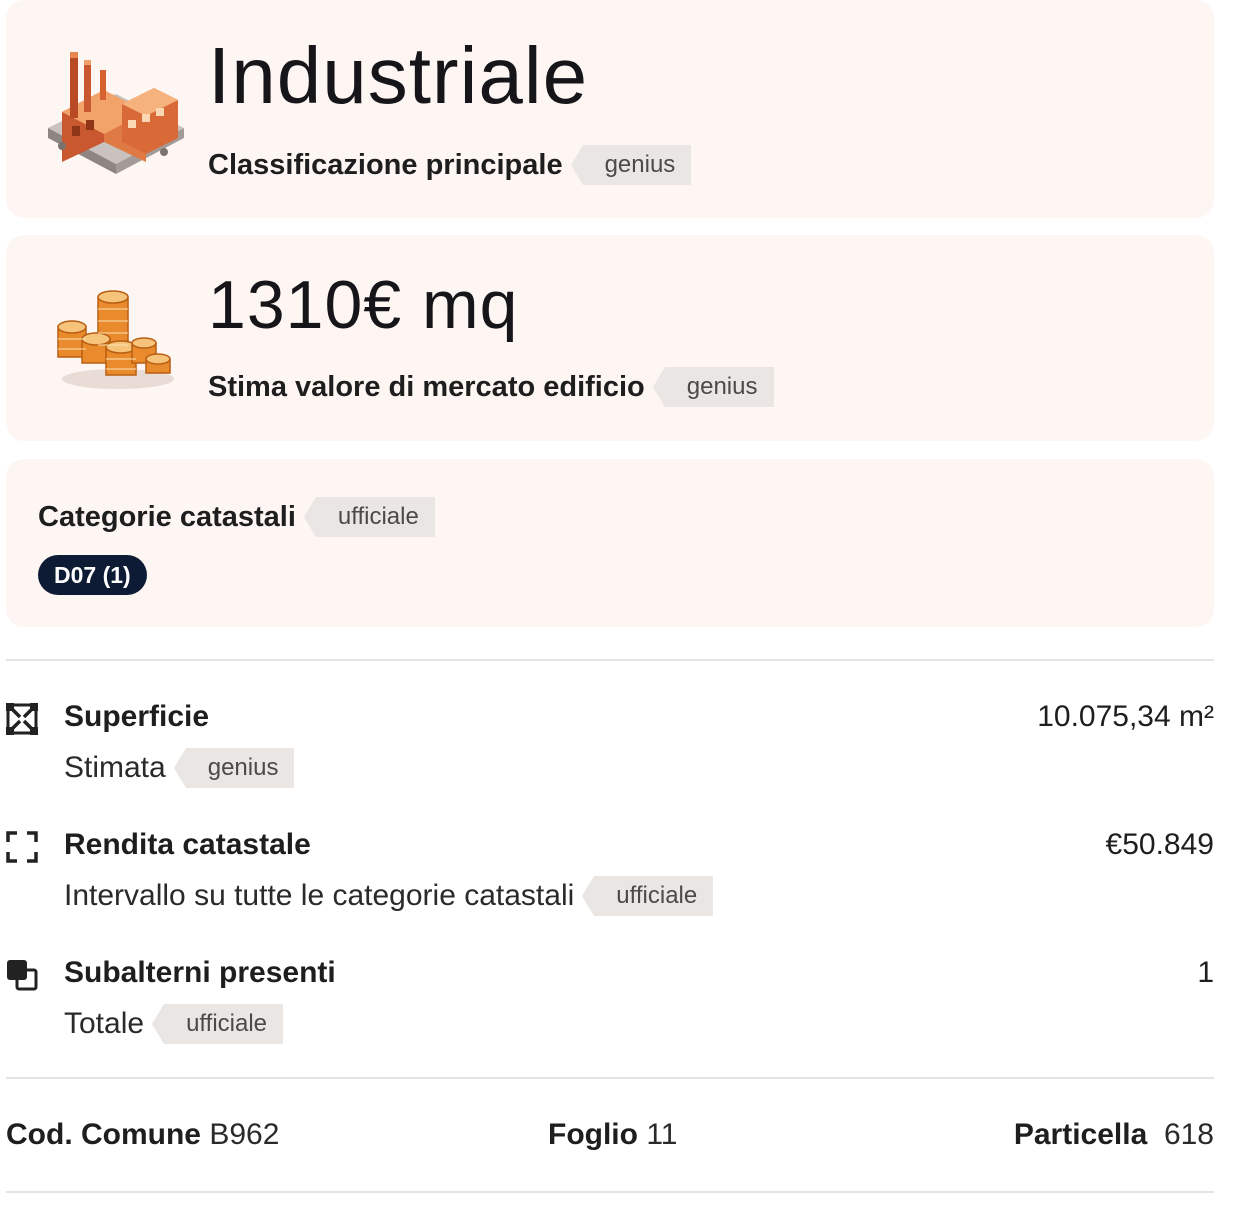 This screenshot has width=1234, height=1212. What do you see at coordinates (1159, 844) in the screenshot?
I see `detail-value: €50.849` at bounding box center [1159, 844].